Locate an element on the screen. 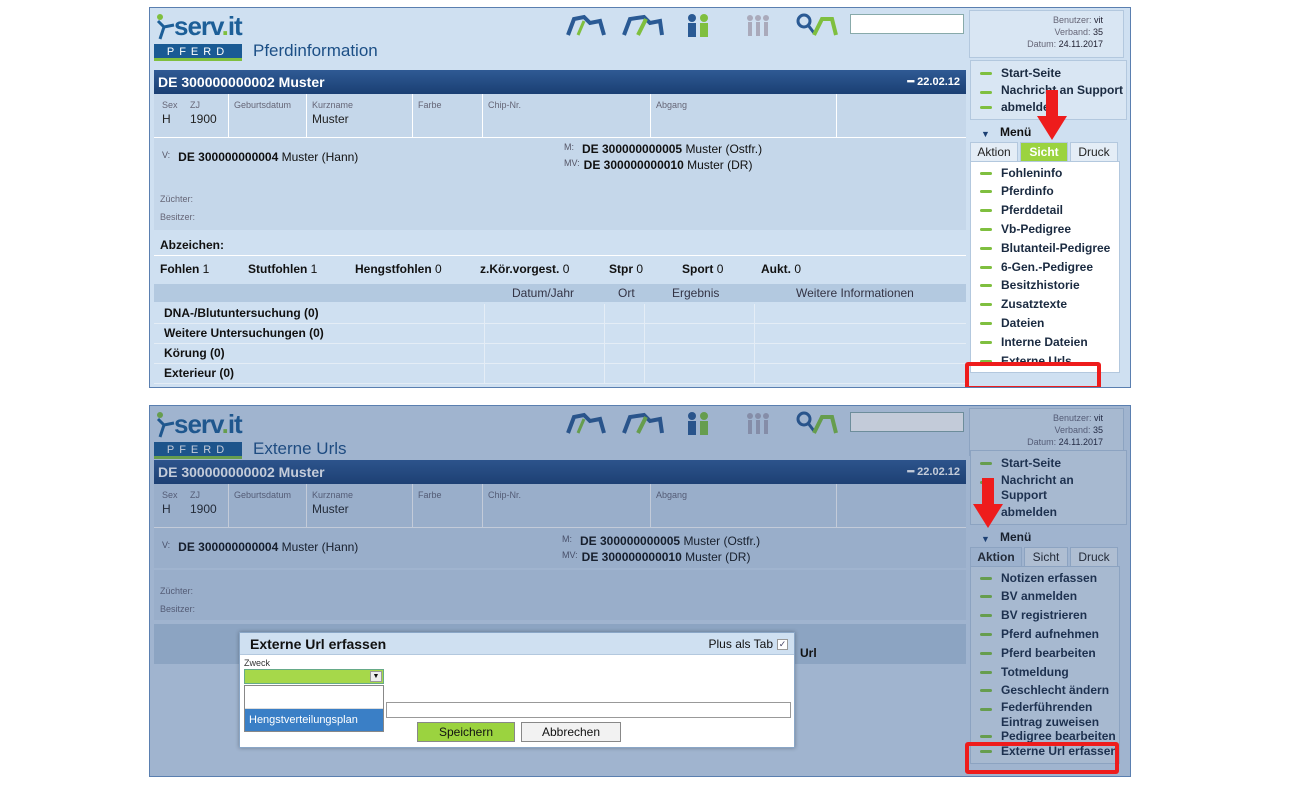 The width and height of the screenshot is (1302, 789). triangle-down-icon: ▼ is located at coordinates (985, 133).